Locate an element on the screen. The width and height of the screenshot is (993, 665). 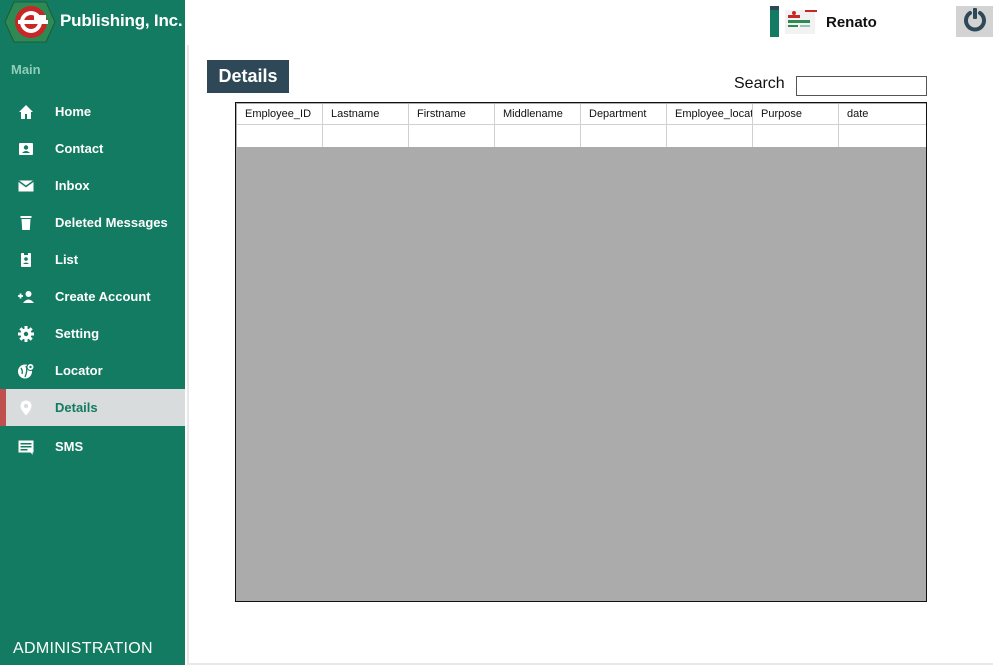
search-input is located at coordinates (861, 86).